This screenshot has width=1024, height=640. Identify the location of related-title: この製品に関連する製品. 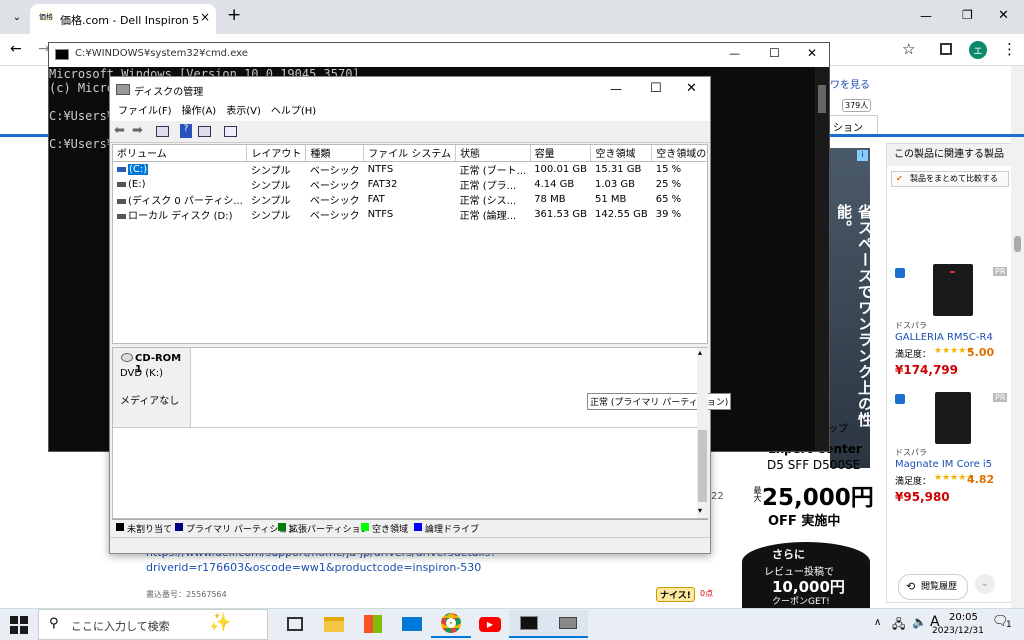
(949, 155).